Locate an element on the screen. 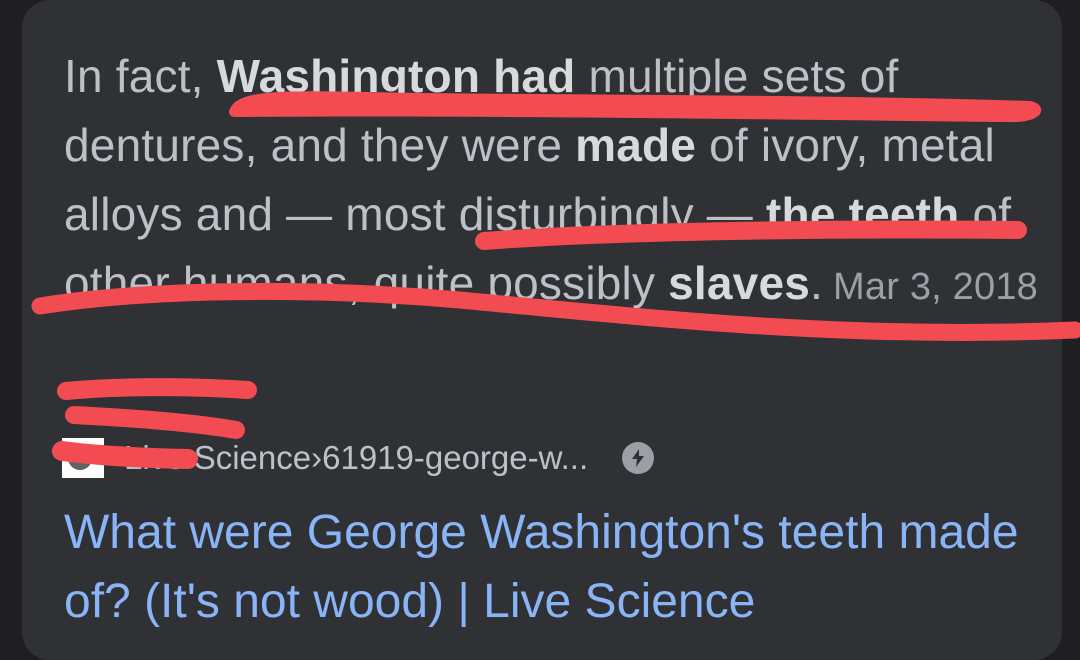 Image resolution: width=1080 pixels, height=660 pixels. source-site-name: Live Science is located at coordinates (218, 457).